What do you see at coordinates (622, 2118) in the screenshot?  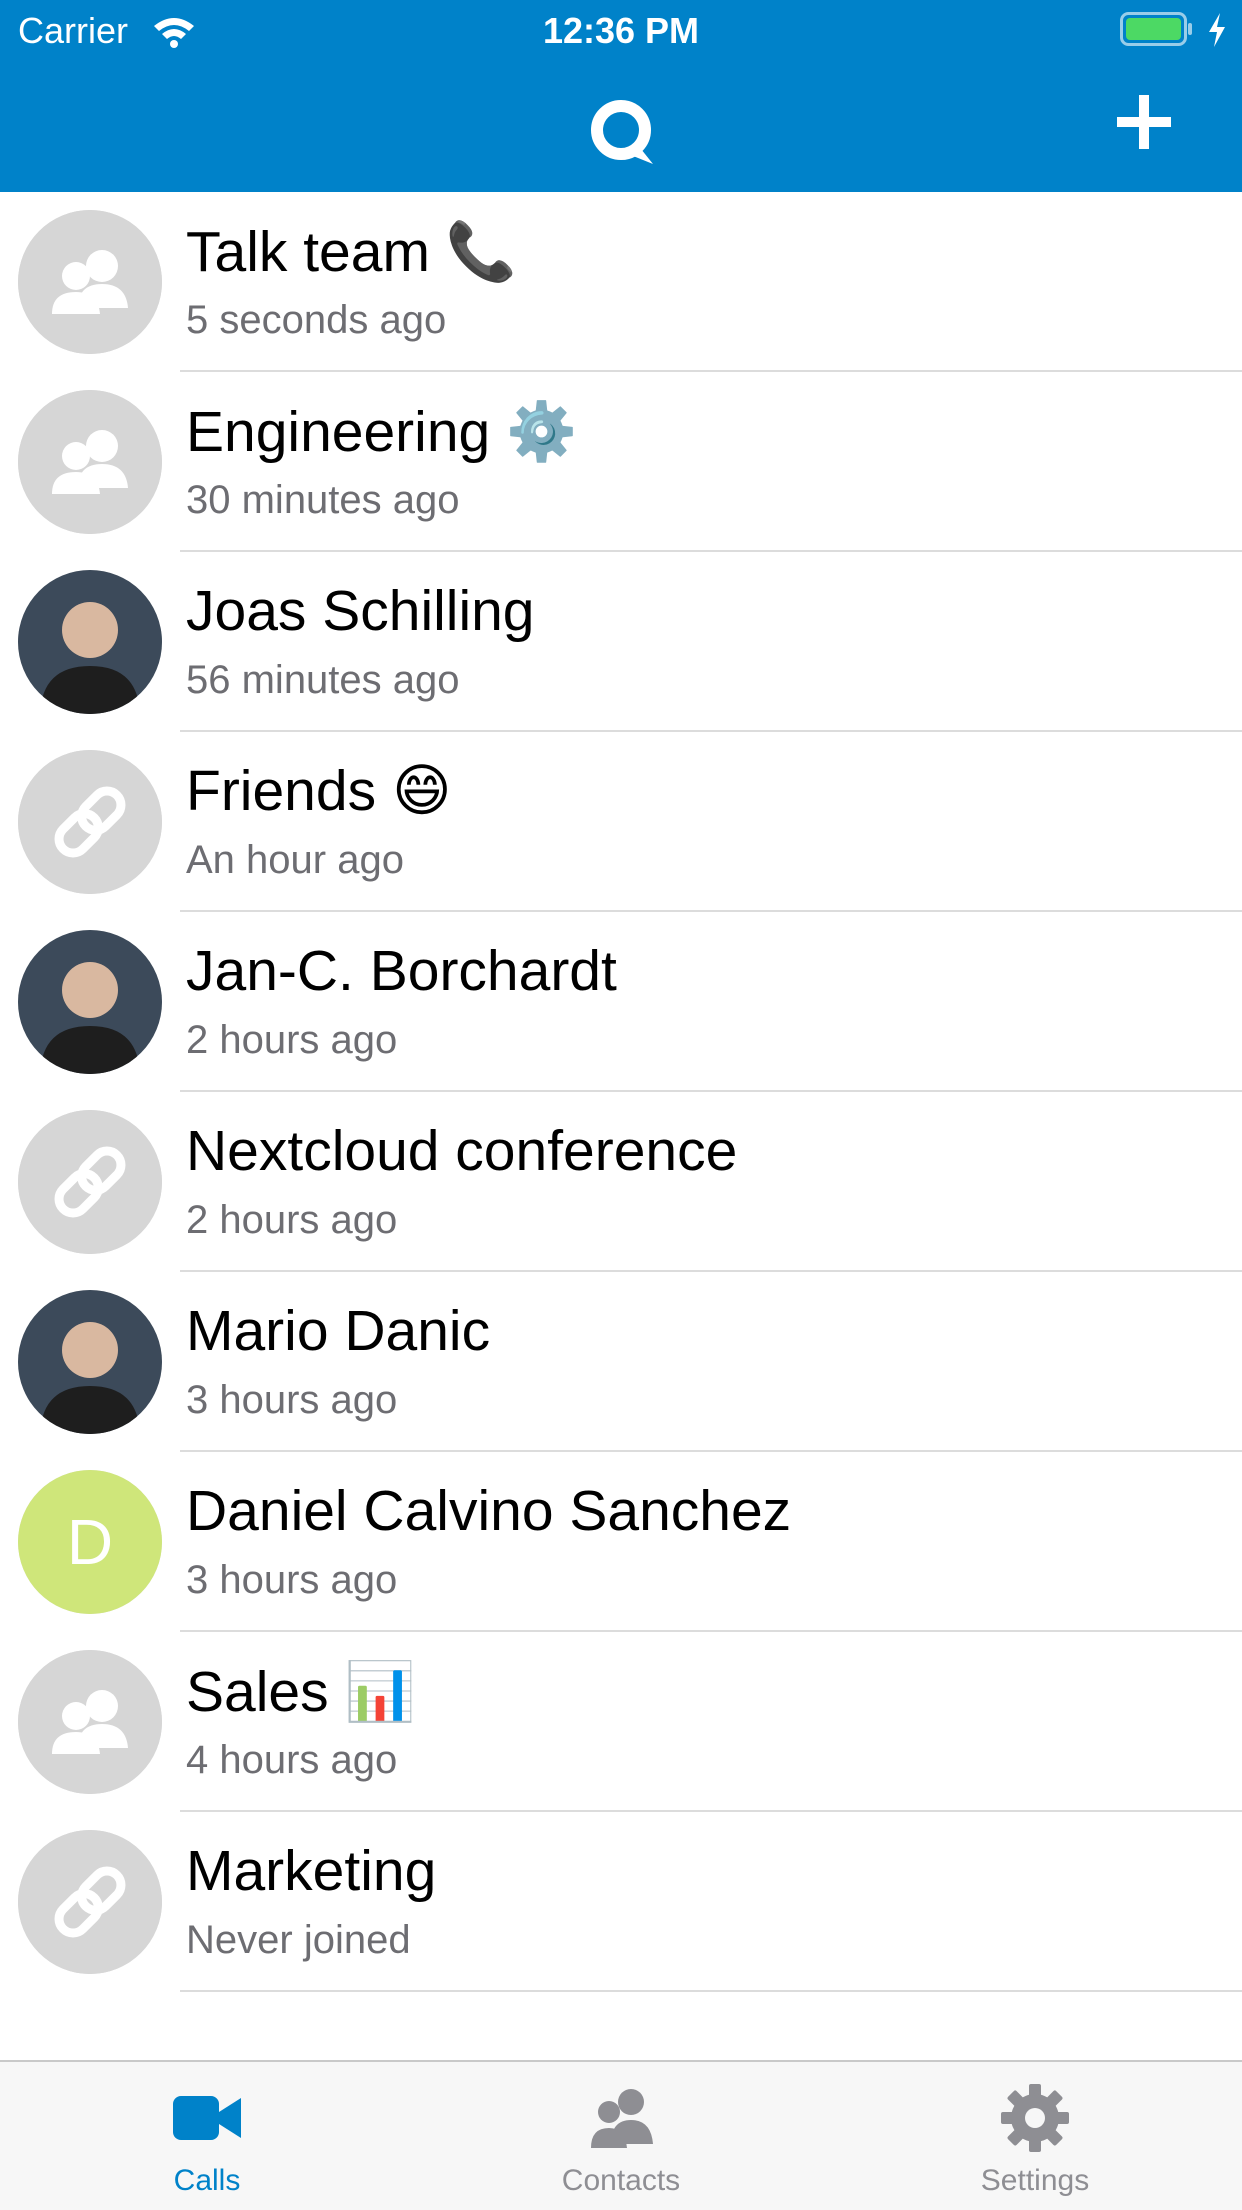 I see `contacts-icon` at bounding box center [622, 2118].